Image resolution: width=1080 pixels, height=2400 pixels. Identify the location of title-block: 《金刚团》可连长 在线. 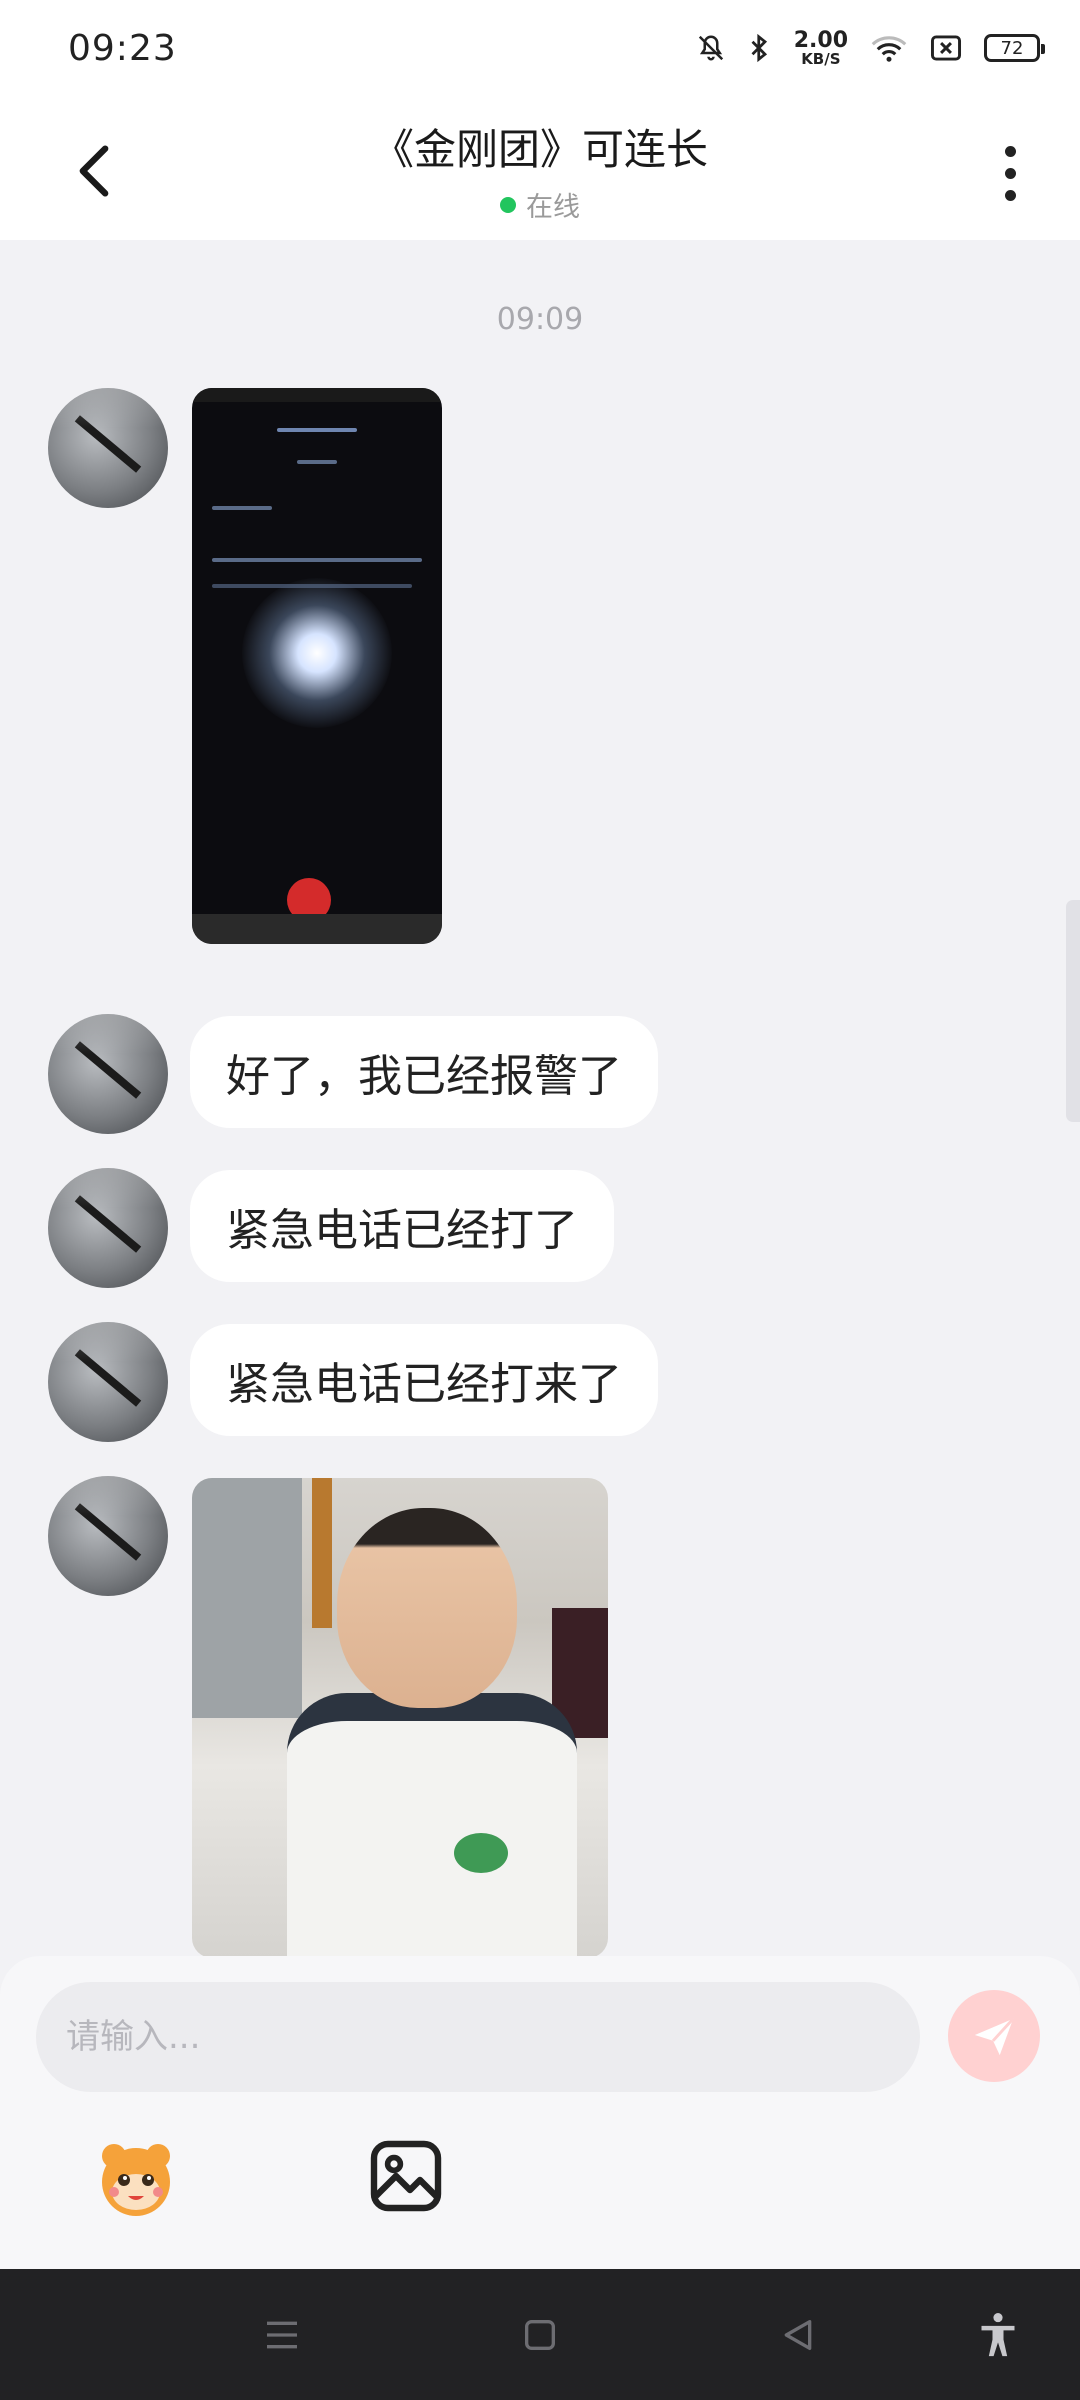
(540, 170).